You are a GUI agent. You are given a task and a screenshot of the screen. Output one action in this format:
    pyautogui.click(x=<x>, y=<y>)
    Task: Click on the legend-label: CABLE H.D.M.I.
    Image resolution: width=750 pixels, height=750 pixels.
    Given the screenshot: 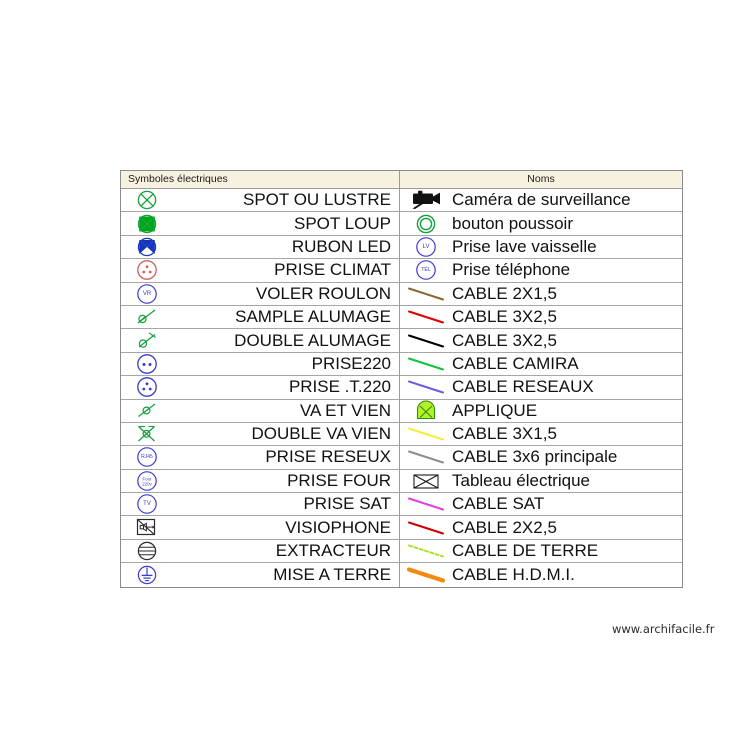 What is the action you would take?
    pyautogui.click(x=513, y=574)
    